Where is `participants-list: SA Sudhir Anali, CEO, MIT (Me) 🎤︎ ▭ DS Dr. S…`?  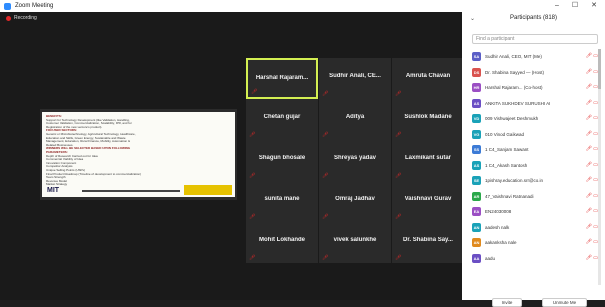
participants-list: SA Sudhir Anali, CEO, MIT (Me) 🎤︎ ▭ DS Dr. S… is located at coordinates (536, 157).